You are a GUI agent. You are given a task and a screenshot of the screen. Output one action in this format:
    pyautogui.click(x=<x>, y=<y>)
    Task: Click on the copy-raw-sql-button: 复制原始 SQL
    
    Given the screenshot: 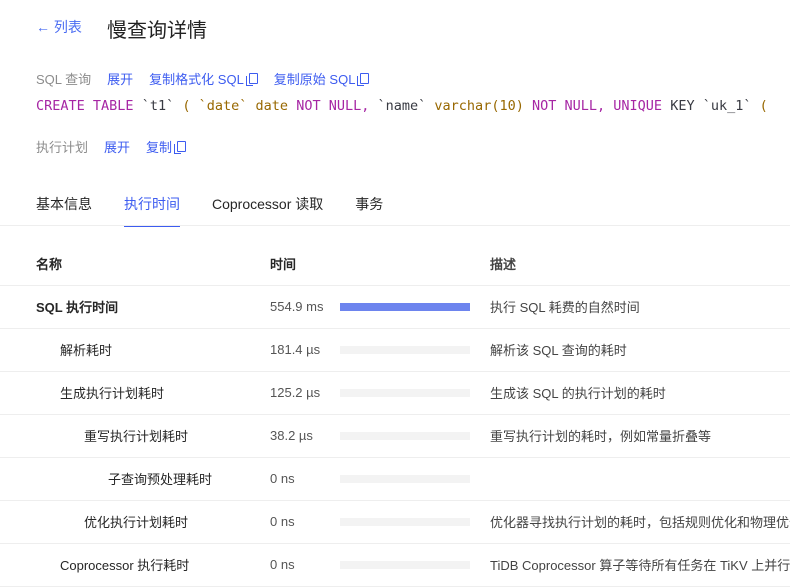 What is the action you would take?
    pyautogui.click(x=322, y=78)
    